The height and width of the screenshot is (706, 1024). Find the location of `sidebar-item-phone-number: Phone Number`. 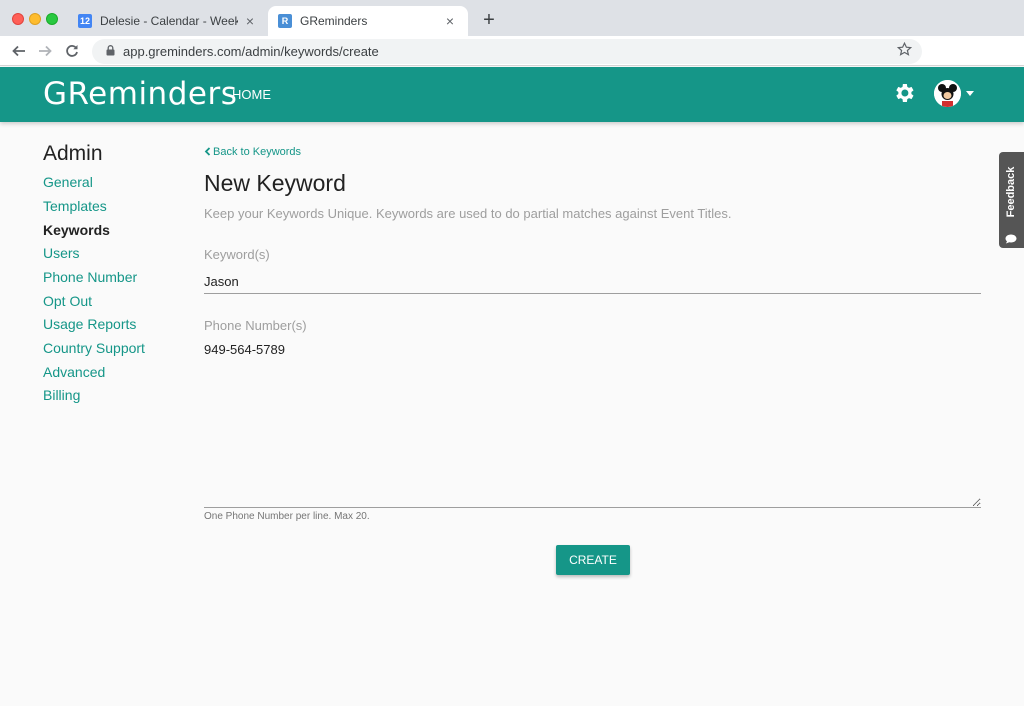

sidebar-item-phone-number: Phone Number is located at coordinates (90, 277).